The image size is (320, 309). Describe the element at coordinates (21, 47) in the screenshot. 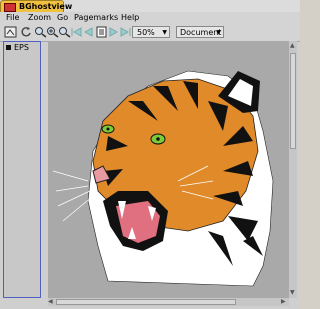

I see `page-label: EPS` at that location.